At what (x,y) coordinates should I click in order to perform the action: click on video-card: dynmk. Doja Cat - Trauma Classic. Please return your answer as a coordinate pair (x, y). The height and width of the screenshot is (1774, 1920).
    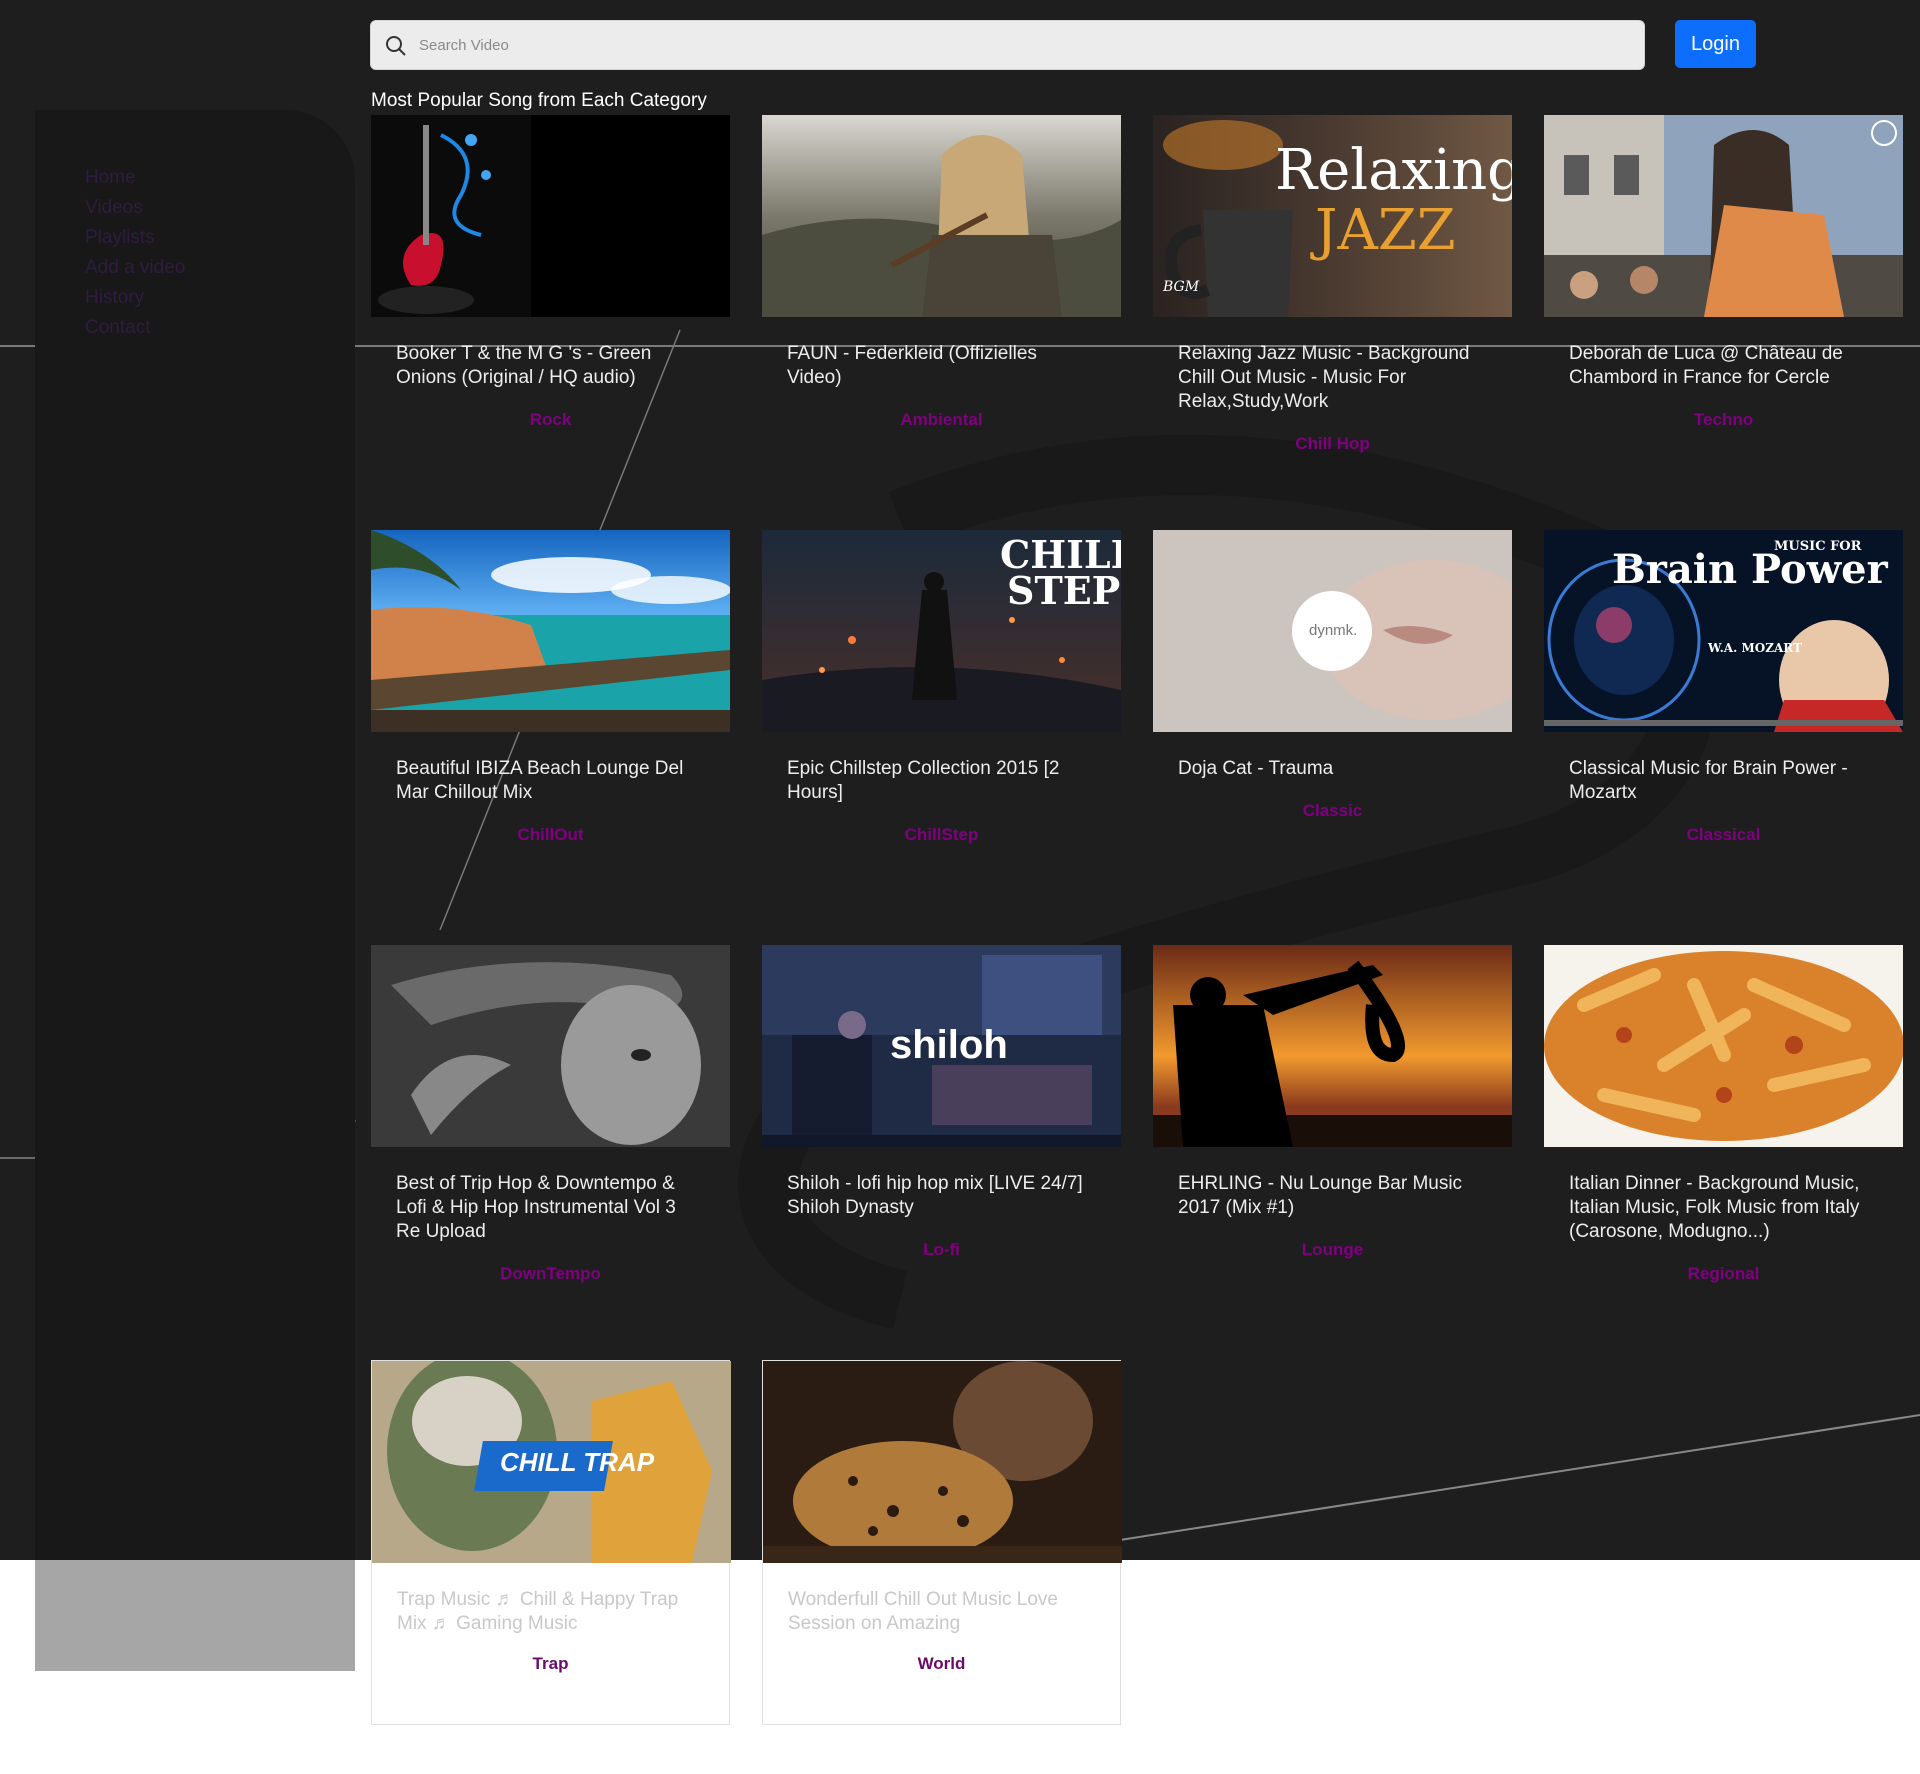
    Looking at the image, I should click on (1332, 737).